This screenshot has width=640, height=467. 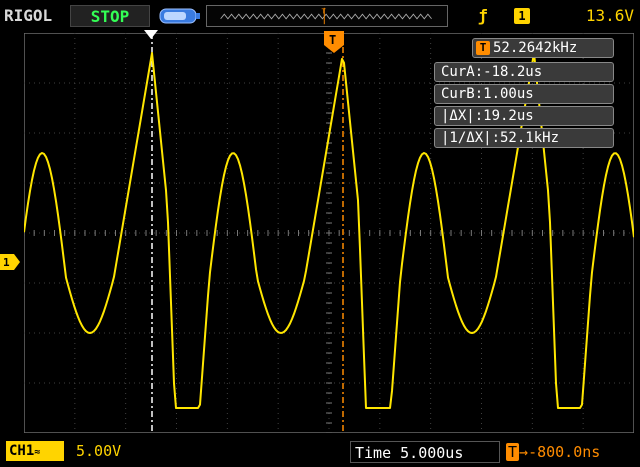 I want to click on ch1-badge: CH1≈, so click(x=35, y=451).